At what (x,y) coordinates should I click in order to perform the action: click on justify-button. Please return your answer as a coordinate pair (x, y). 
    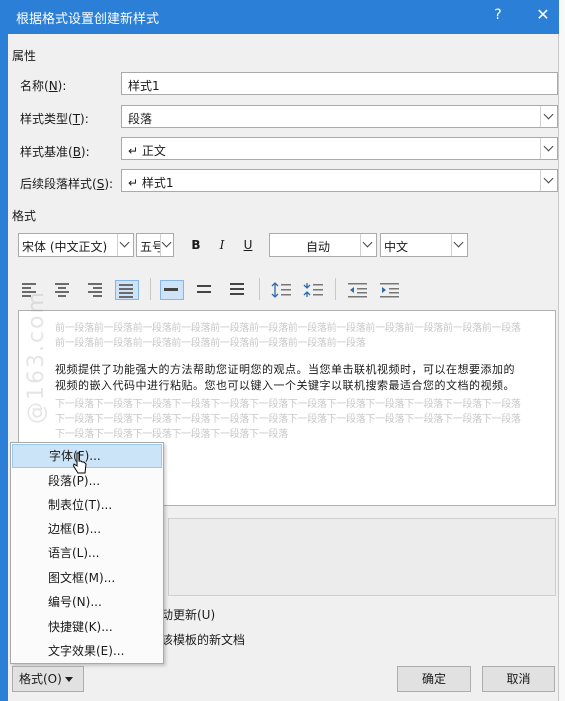
    Looking at the image, I should click on (127, 290).